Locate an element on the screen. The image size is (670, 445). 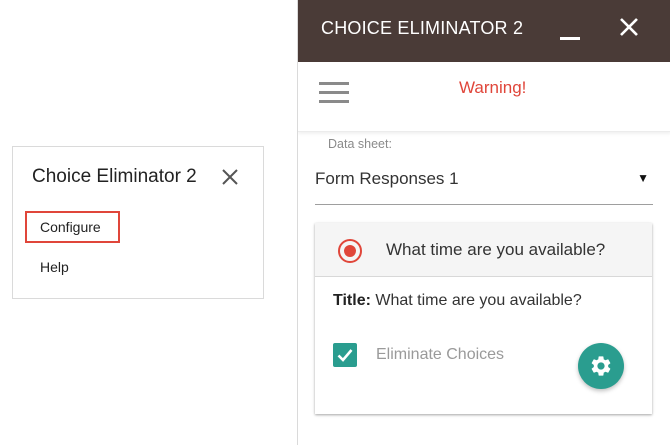
sidebar-title: CHOICE ELIMINATOR 2 is located at coordinates (422, 28).